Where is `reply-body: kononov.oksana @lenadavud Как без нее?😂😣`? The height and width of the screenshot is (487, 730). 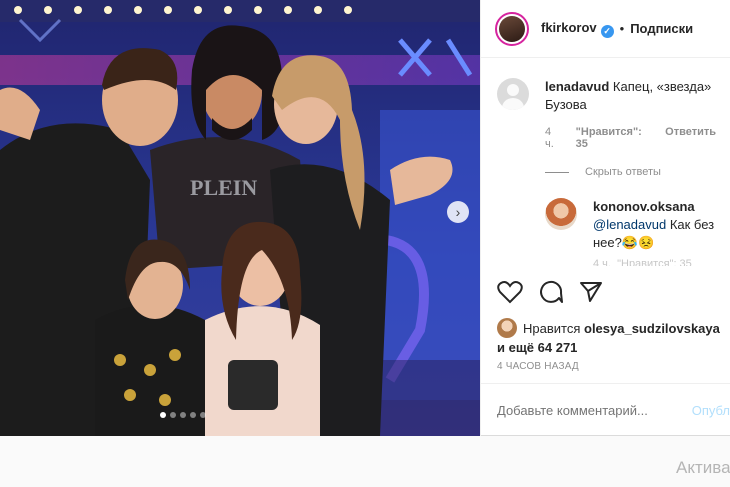 reply-body: kononov.oksana @lenadavud Как без нее?😂😣 is located at coordinates (654, 225).